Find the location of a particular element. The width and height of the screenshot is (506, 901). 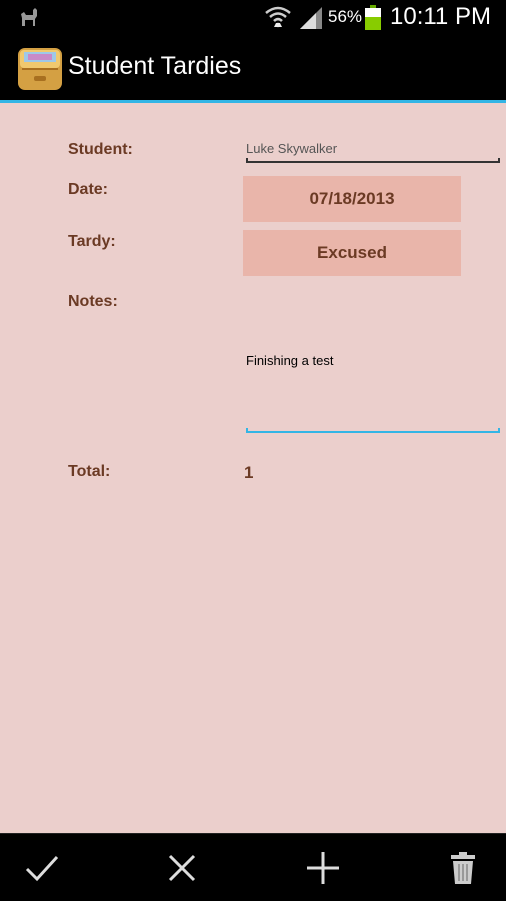

bottom-action-bar is located at coordinates (253, 867).